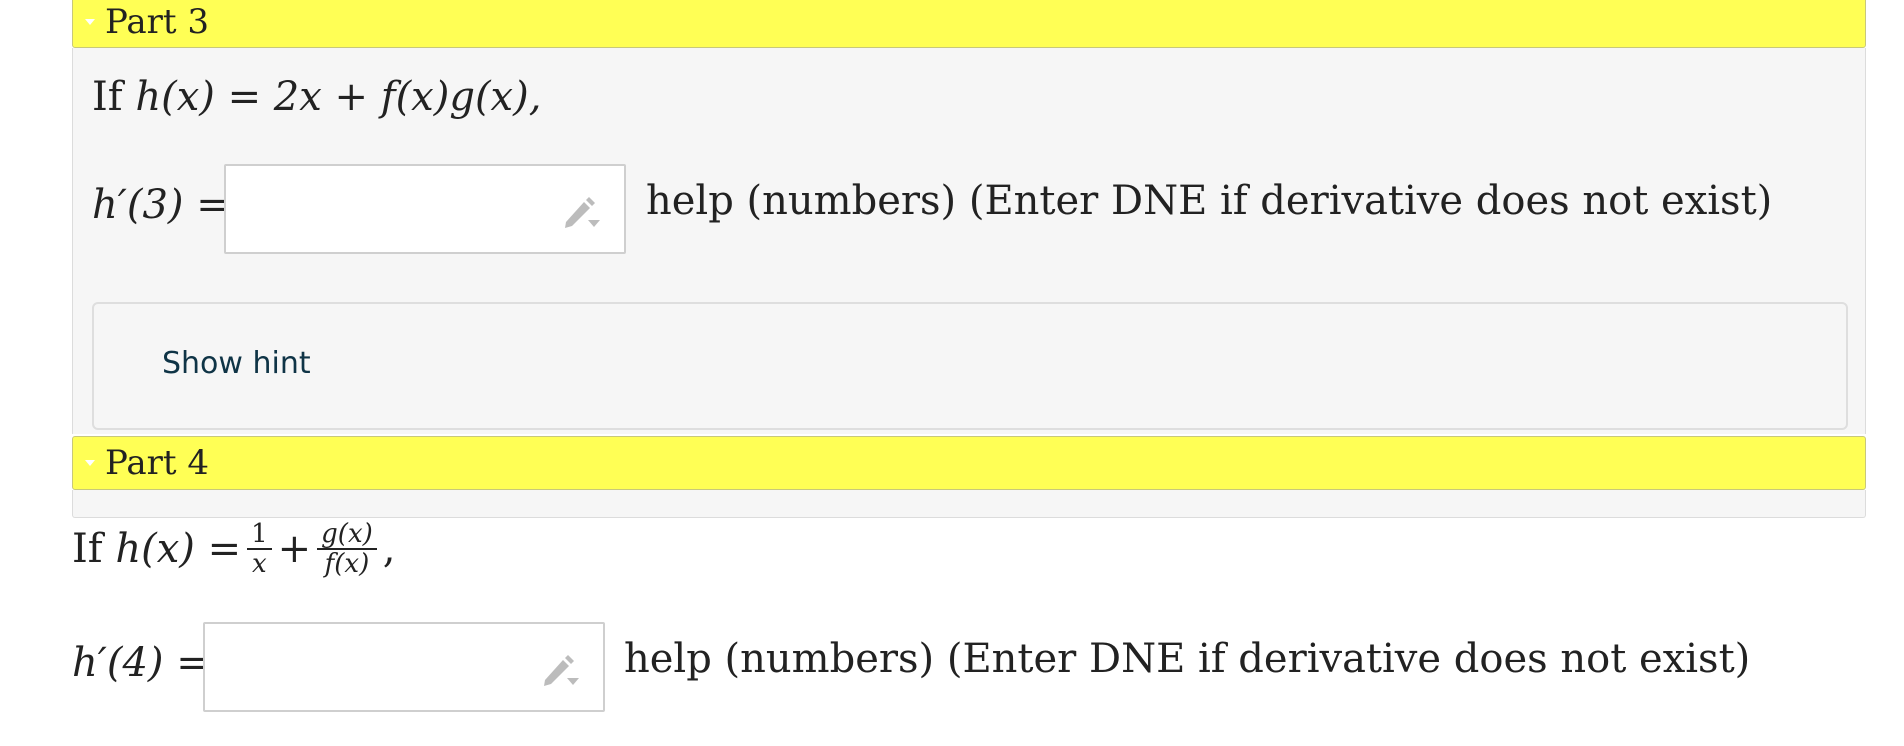 This screenshot has height=746, width=1904. Describe the element at coordinates (347, 535) in the screenshot. I see `frac2-numerator: g(x)` at that location.